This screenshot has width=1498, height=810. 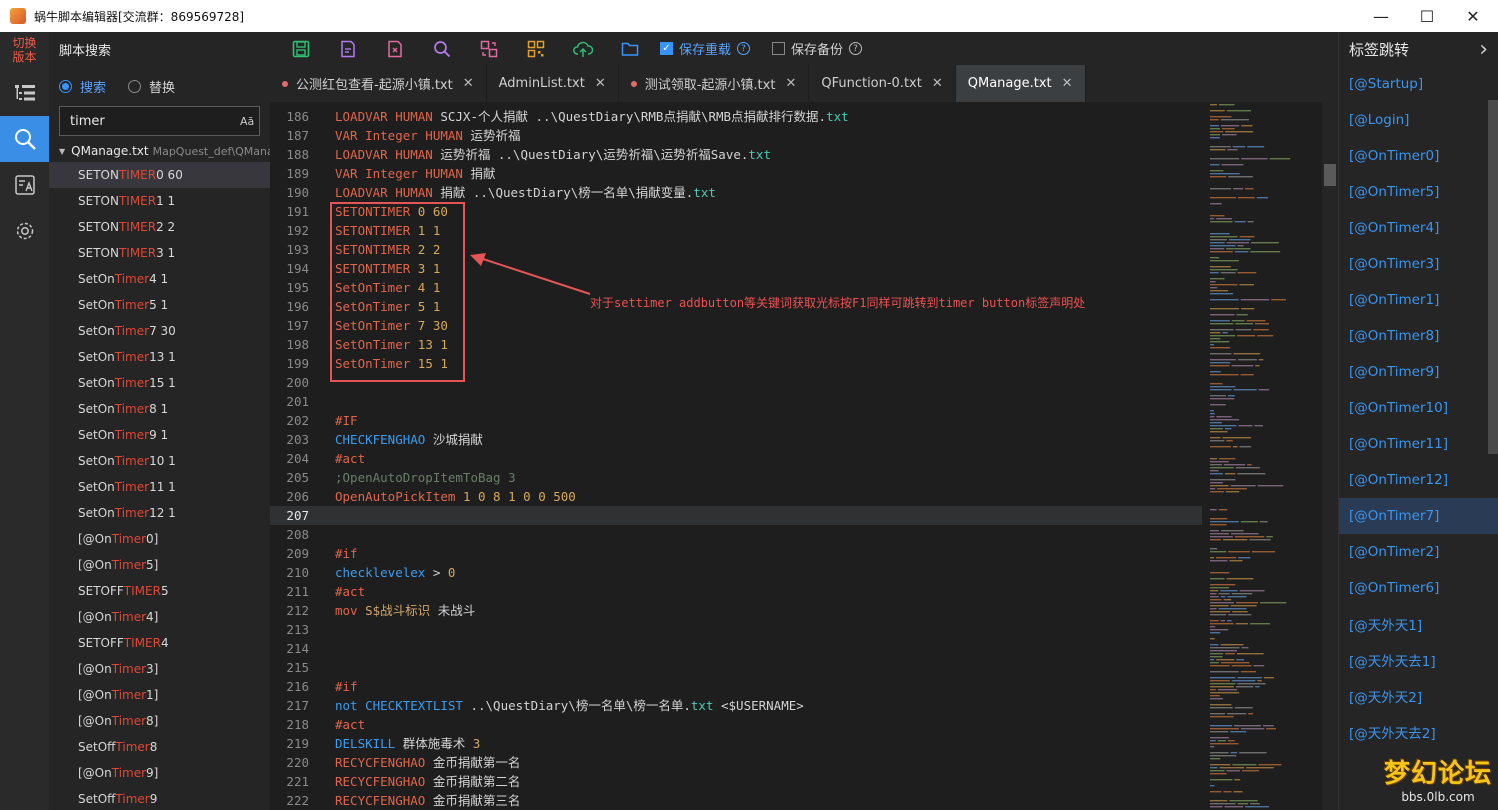 What do you see at coordinates (159, 591) in the screenshot?
I see `search-result-item: SETOFF TIMER 5` at bounding box center [159, 591].